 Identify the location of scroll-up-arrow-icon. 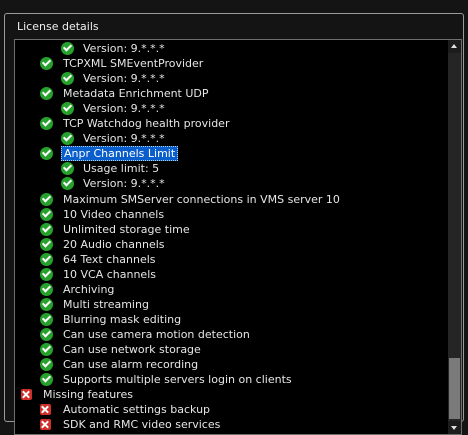
(454, 46).